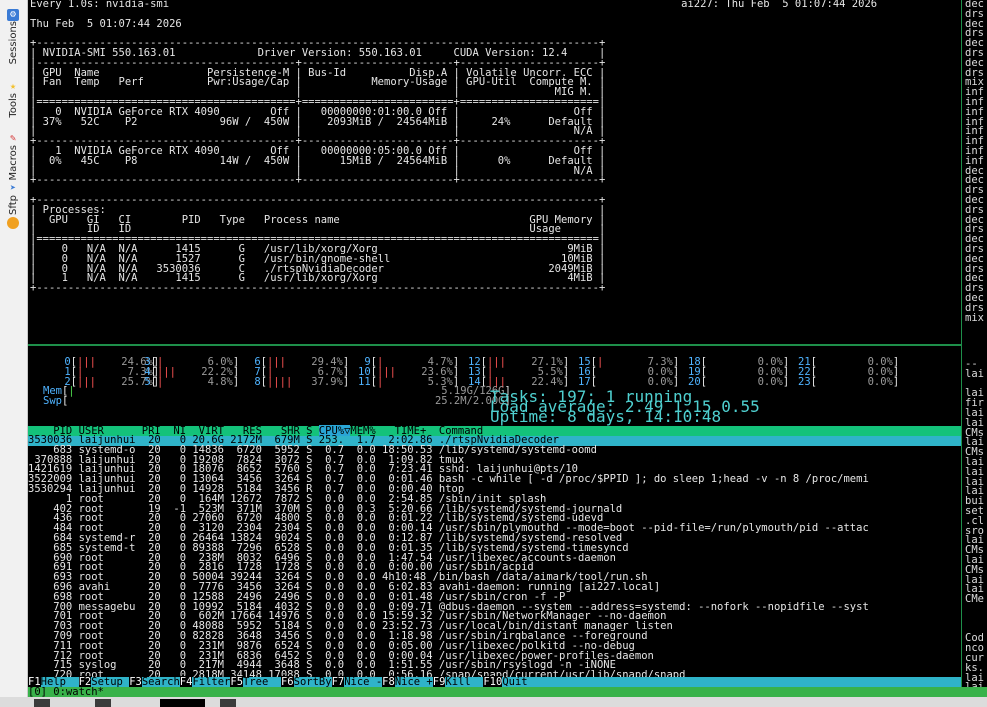 The width and height of the screenshot is (987, 707). Describe the element at coordinates (507, 692) in the screenshot. I see `tmux-status-bar: [0] 0:watch*` at that location.